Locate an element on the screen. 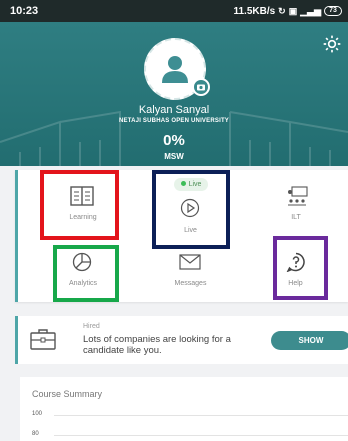 Image resolution: width=348 pixels, height=441 pixels. ilt-label: ILT is located at coordinates (296, 217).